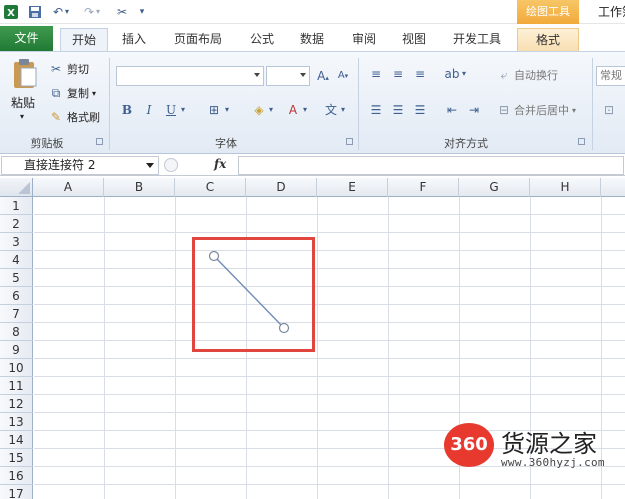 This screenshot has width=625, height=499. What do you see at coordinates (452, 110) in the screenshot?
I see `decrease-indent-icon: ⇤` at bounding box center [452, 110].